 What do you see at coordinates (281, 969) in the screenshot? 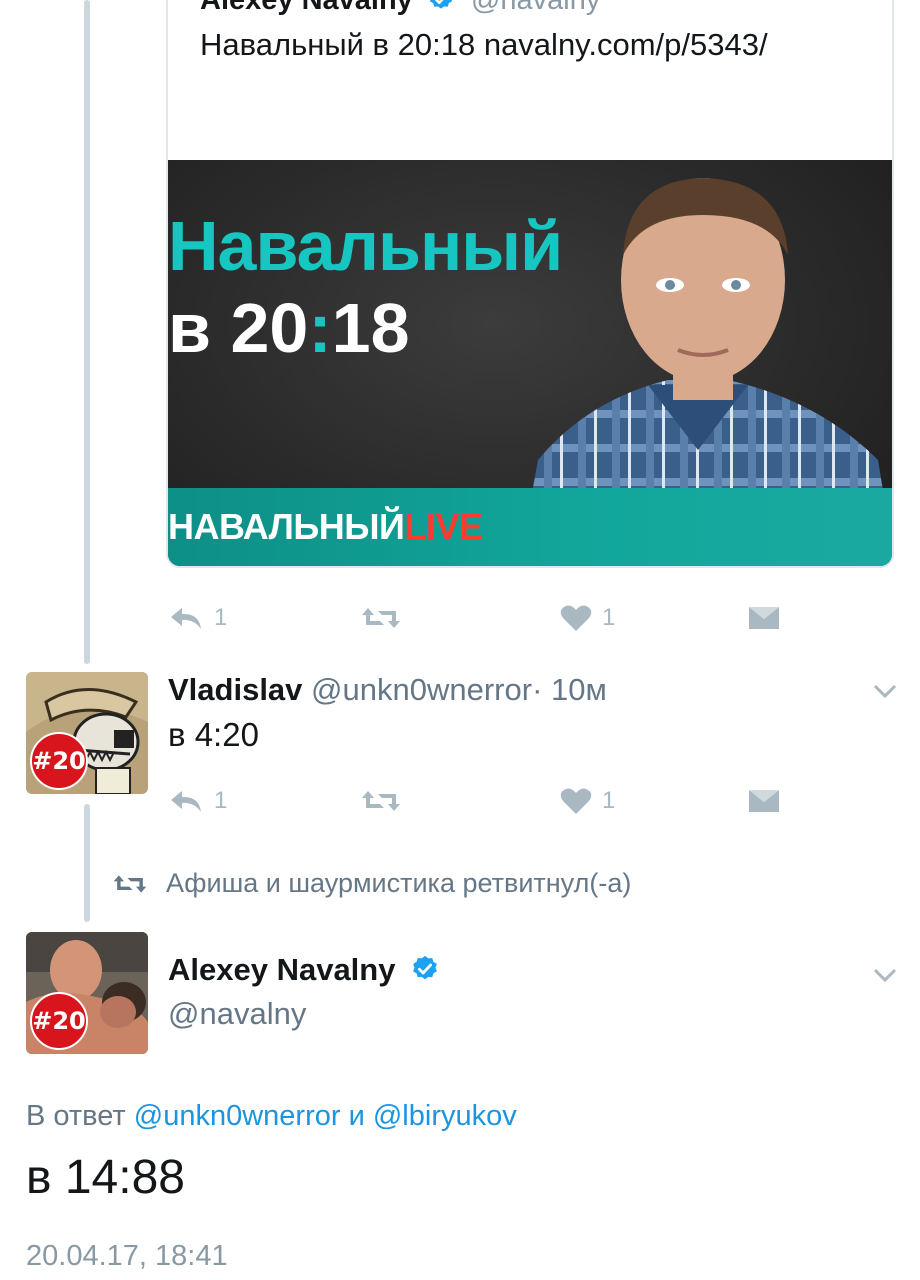
I see `main-author-name: Alexey Navalny` at bounding box center [281, 969].